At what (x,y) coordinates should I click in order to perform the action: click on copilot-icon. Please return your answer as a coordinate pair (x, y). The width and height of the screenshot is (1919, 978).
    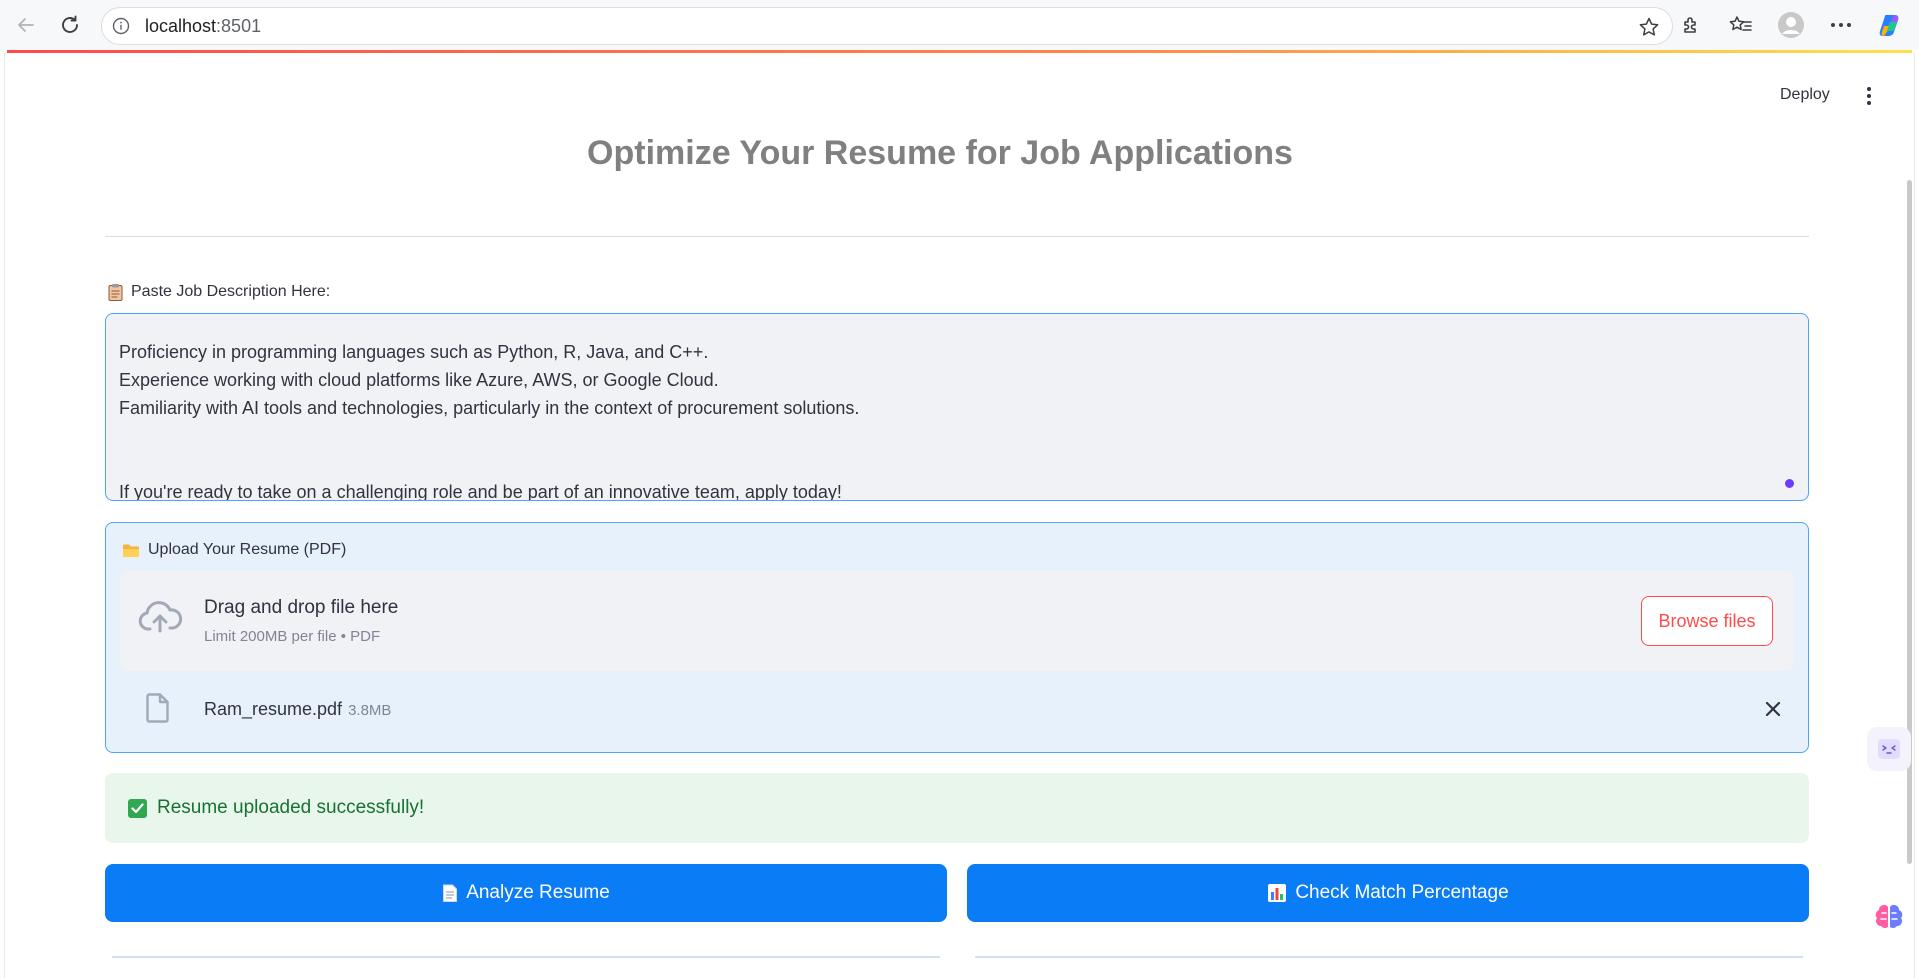
    Looking at the image, I should click on (1891, 25).